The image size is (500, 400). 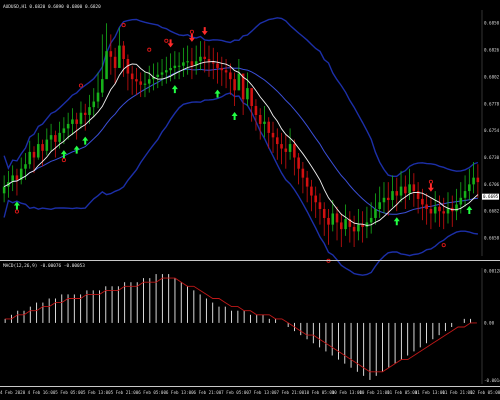 What do you see at coordinates (44, 266) in the screenshot?
I see `macd-title: MACD(12,26,9) -0.00076 -0.00053` at bounding box center [44, 266].